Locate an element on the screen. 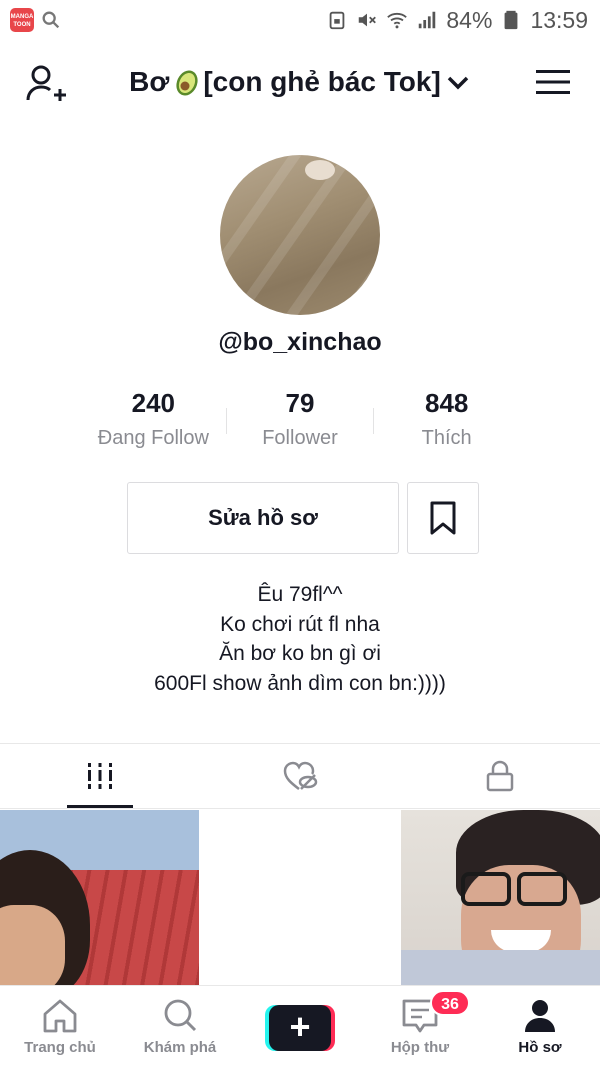 The image size is (600, 1067). status-icons: 84% 13:59 is located at coordinates (457, 20).